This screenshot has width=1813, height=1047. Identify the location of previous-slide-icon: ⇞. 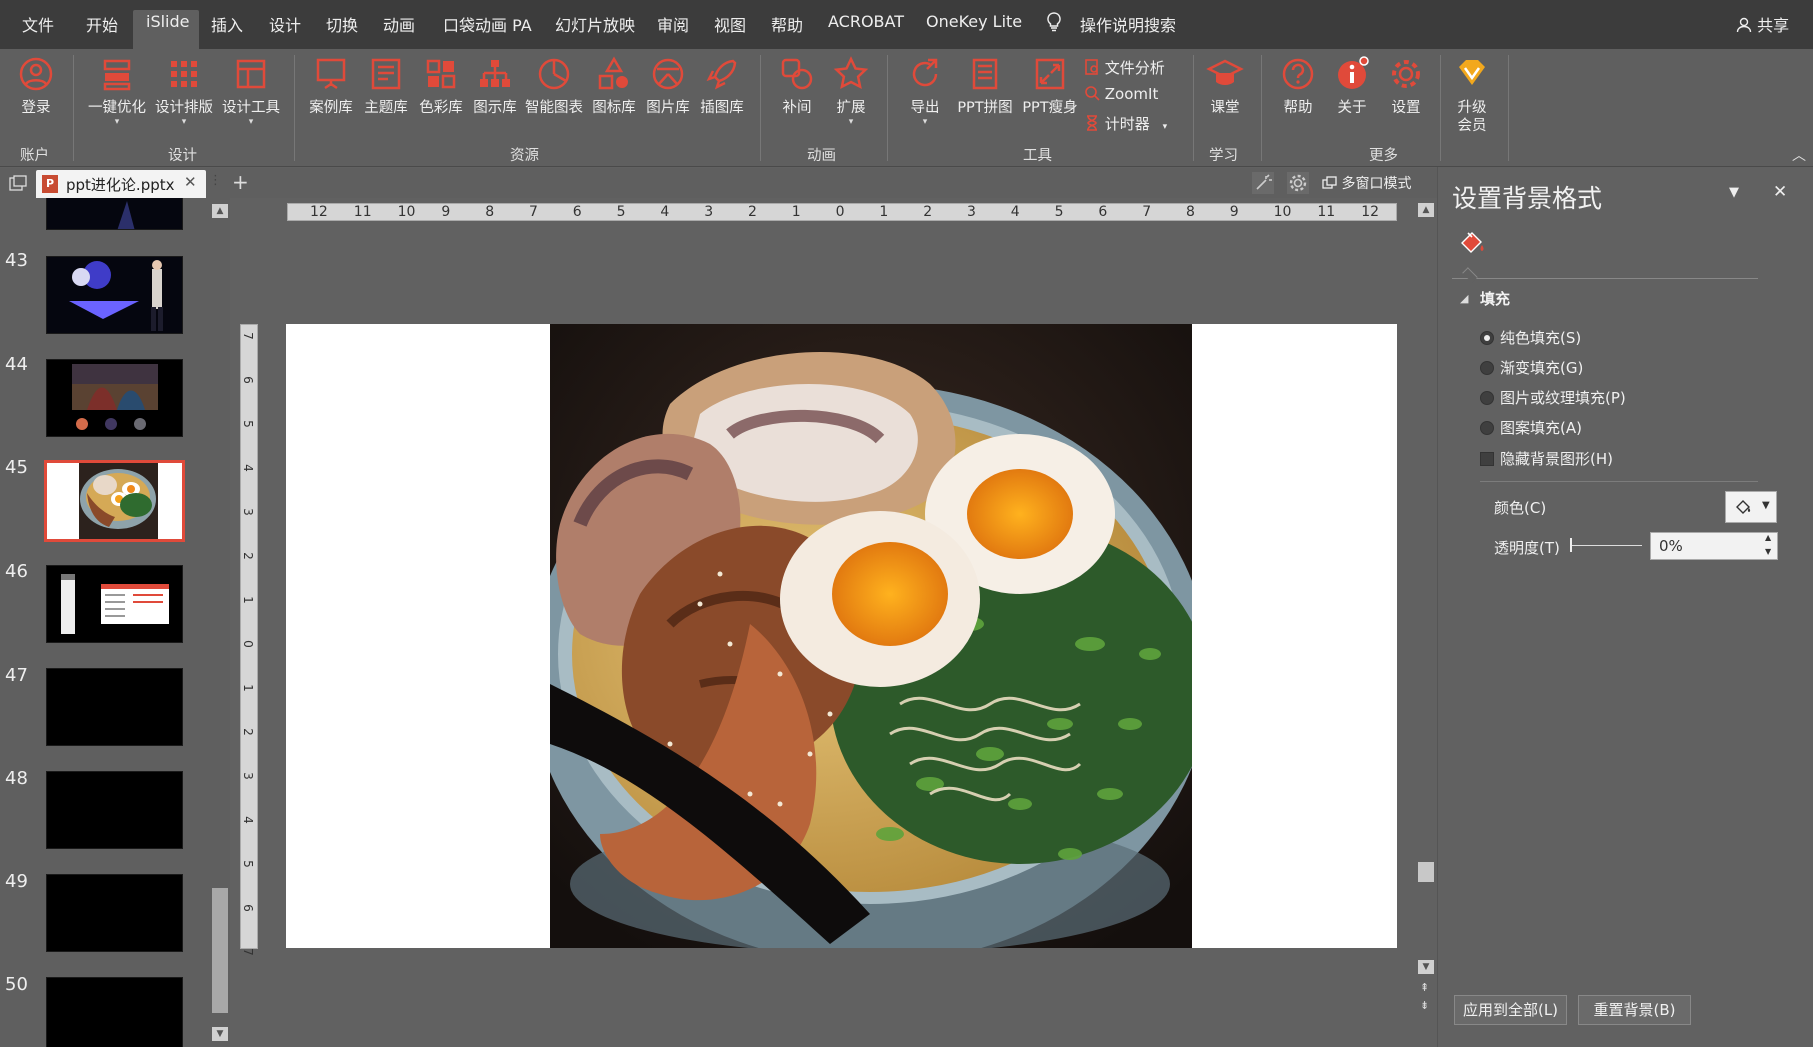
(1424, 987).